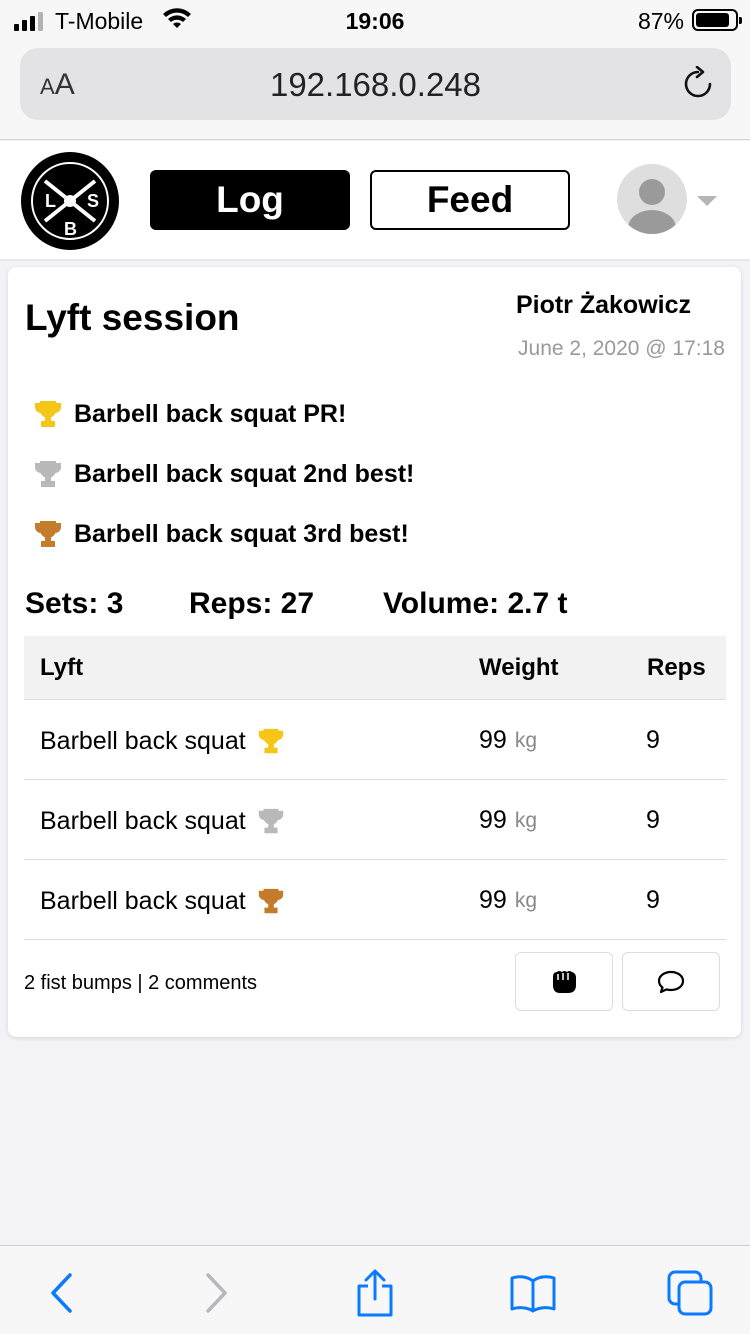 This screenshot has width=750, height=1334. Describe the element at coordinates (70, 203) in the screenshot. I see `app-logo: L S B` at that location.